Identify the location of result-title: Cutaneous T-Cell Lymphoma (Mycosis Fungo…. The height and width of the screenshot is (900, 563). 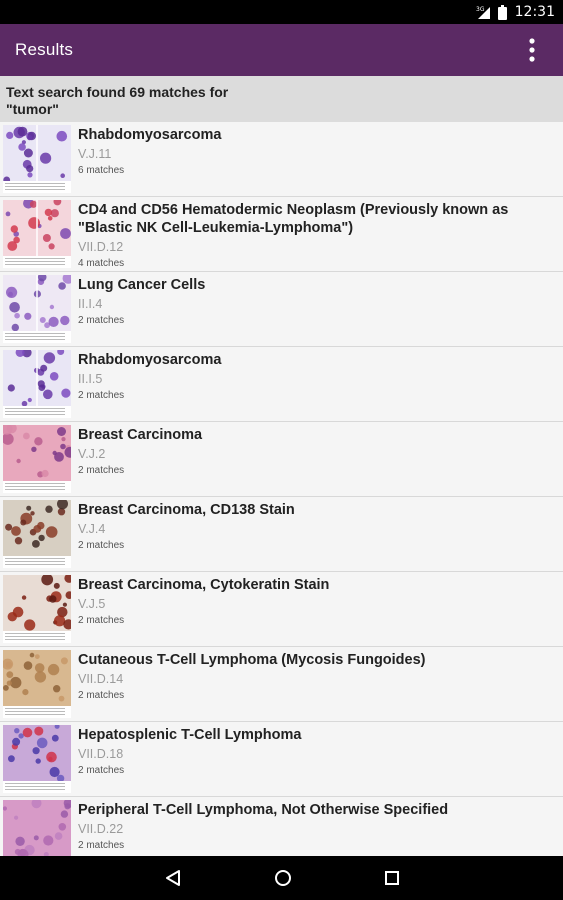
(252, 660).